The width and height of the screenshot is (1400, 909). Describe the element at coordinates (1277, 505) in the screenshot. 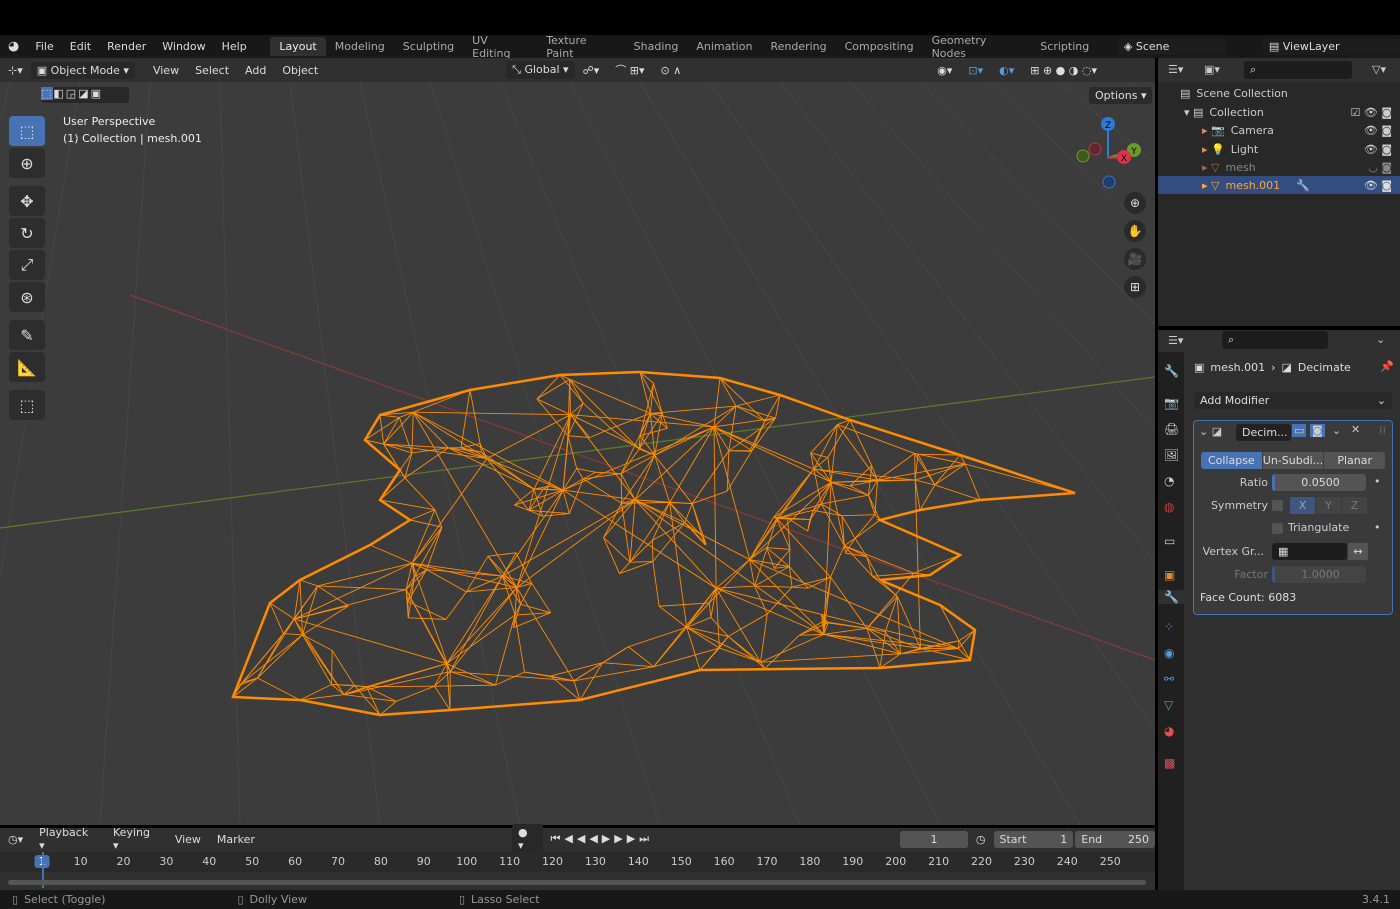

I see `symmetry-checkbox` at that location.